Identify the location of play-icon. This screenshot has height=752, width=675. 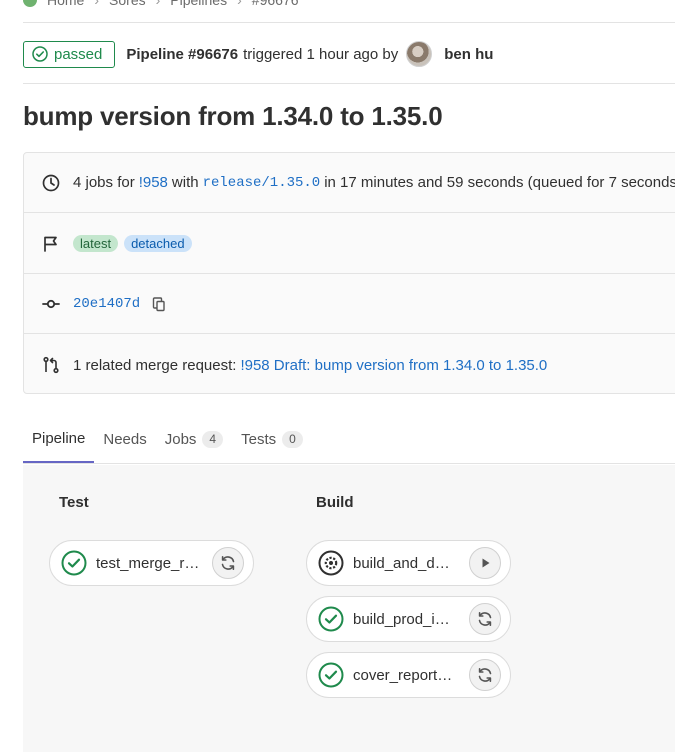
(485, 563).